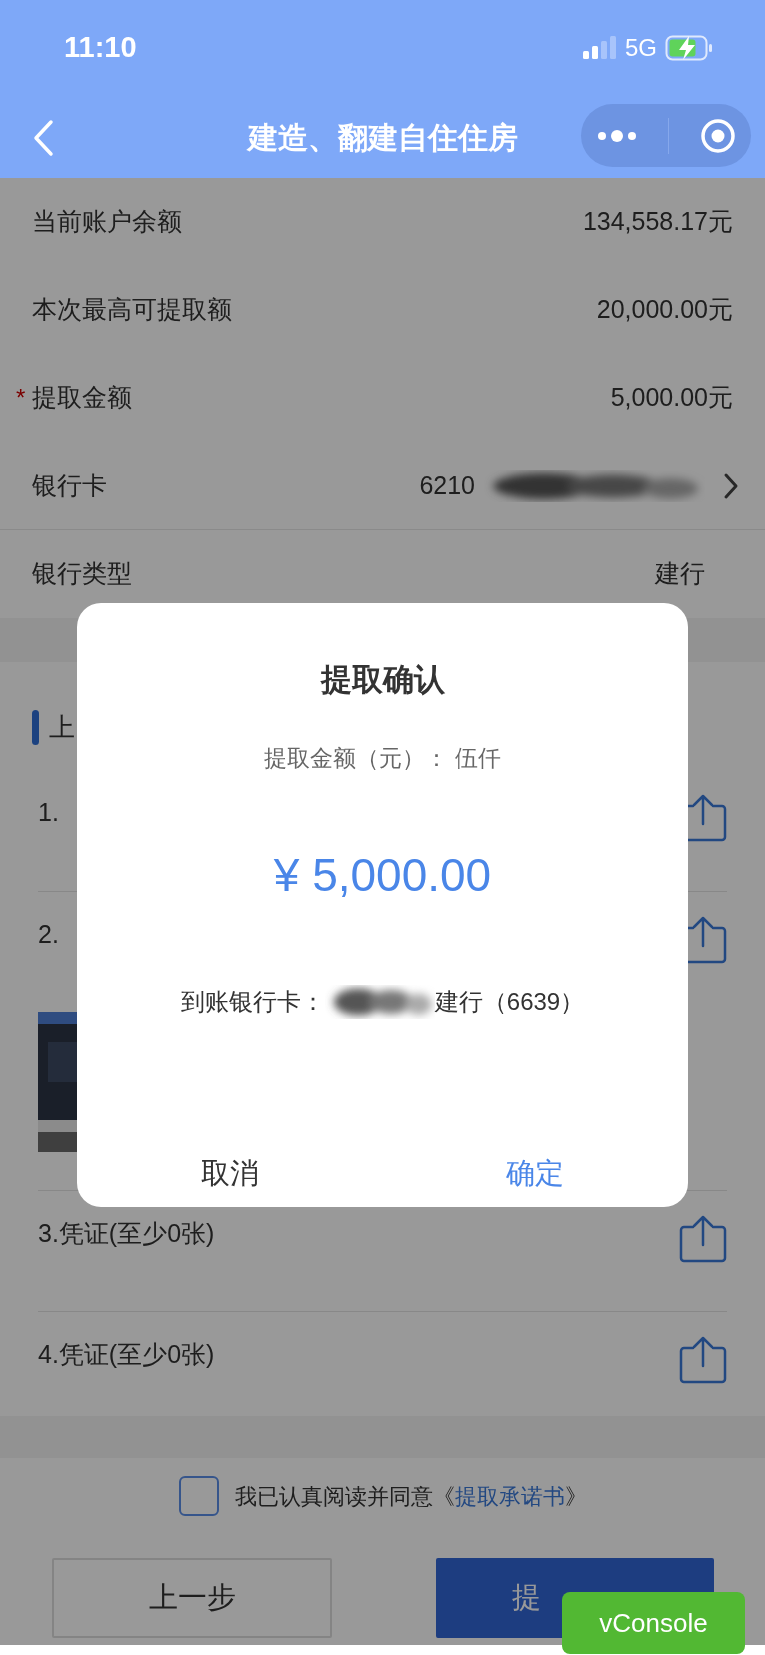 The width and height of the screenshot is (765, 1655). I want to click on field-value: 20,000.00元, so click(664, 310).